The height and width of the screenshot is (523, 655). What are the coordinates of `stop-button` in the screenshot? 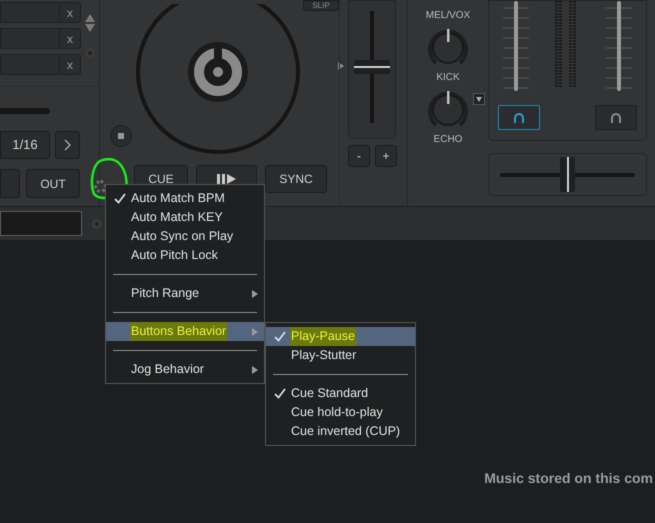 It's located at (121, 136).